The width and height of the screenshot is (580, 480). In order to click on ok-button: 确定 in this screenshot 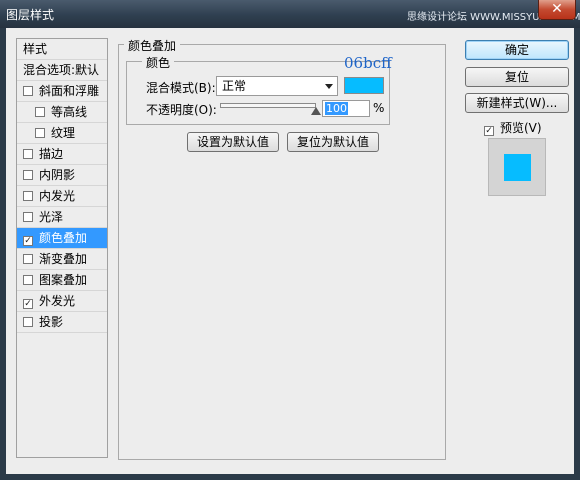, I will do `click(517, 50)`.